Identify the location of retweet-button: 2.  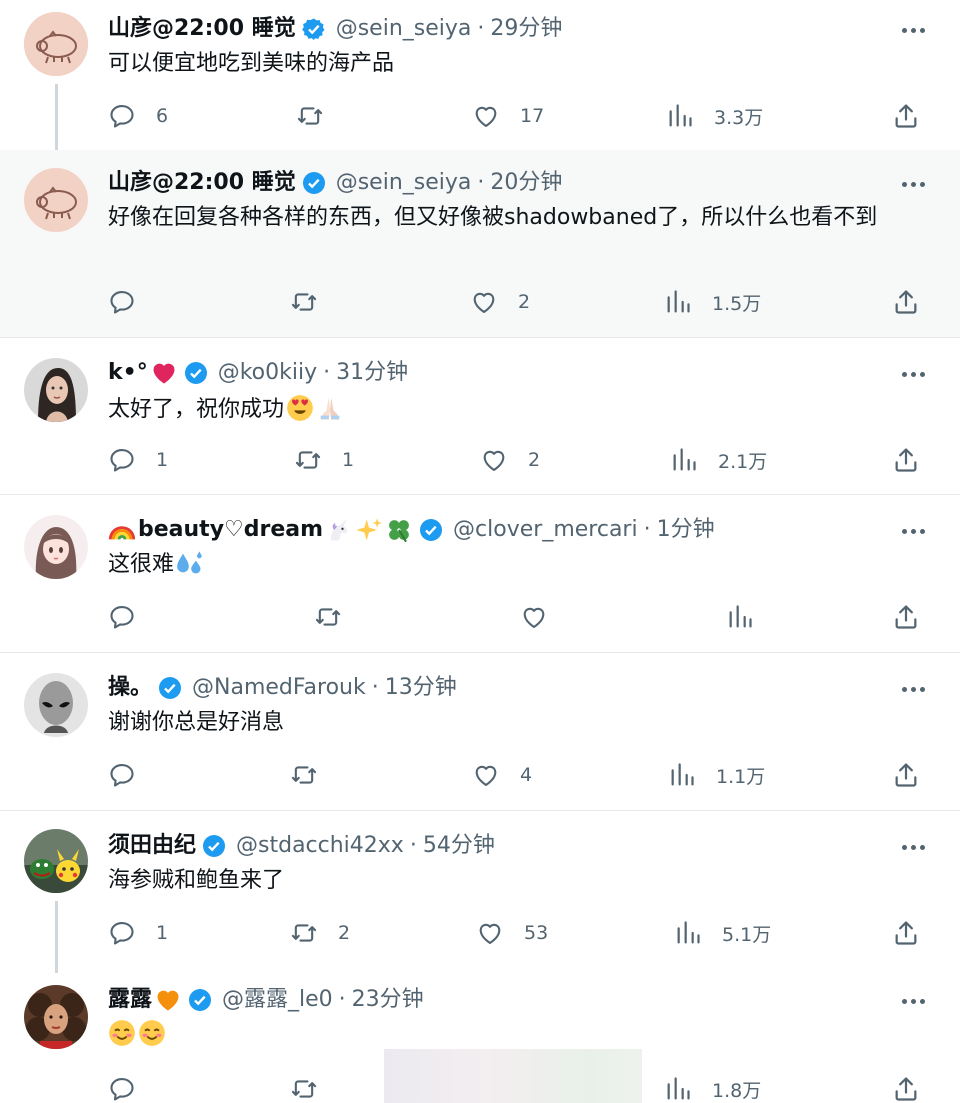
(320, 933).